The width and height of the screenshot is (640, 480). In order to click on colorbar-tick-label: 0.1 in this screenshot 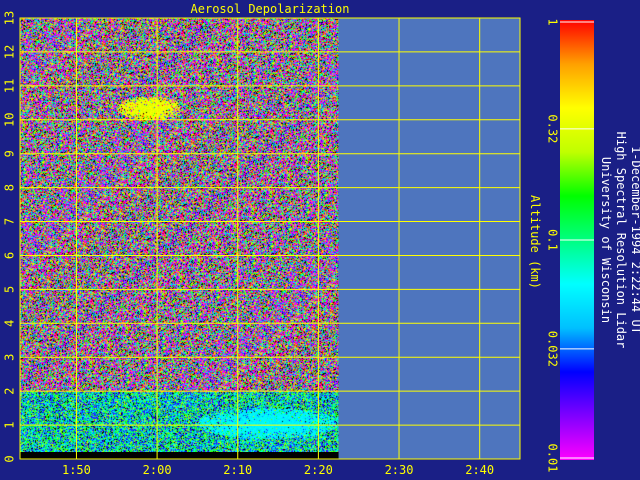, I will do `click(553, 240)`.